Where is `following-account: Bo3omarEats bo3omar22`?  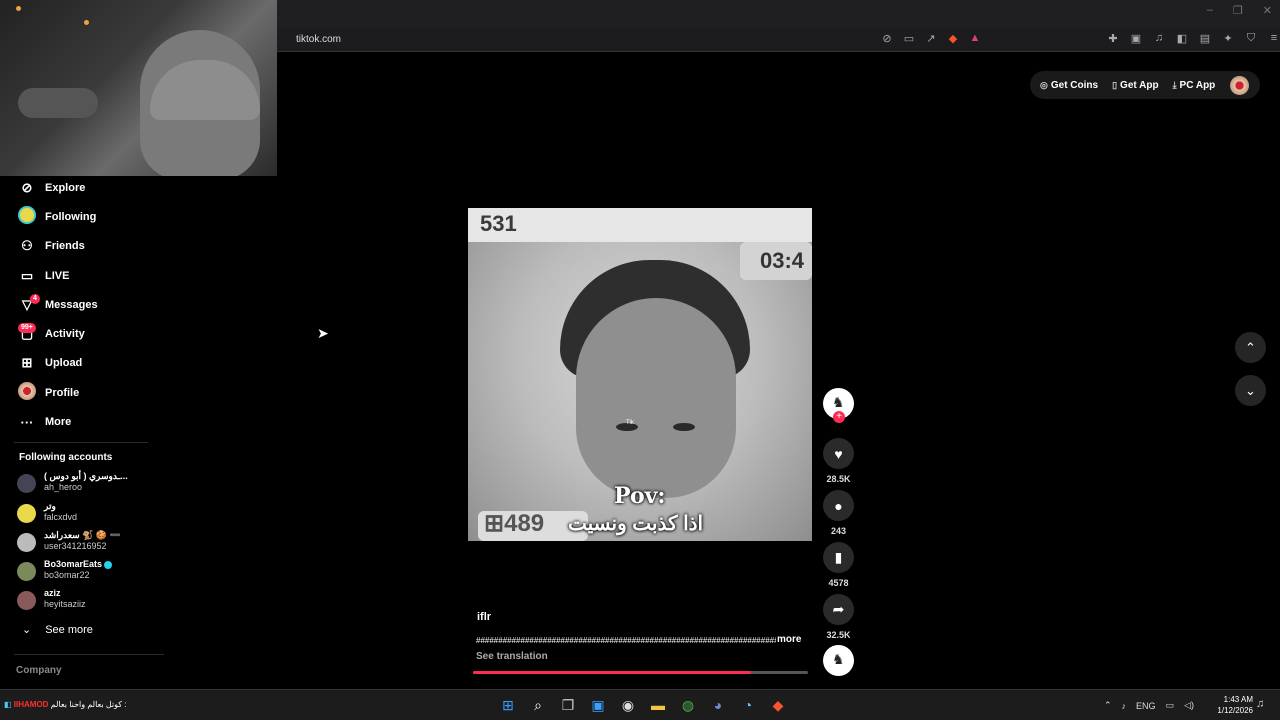
following-account: Bo3omarEats bo3omar22 is located at coordinates (92, 573).